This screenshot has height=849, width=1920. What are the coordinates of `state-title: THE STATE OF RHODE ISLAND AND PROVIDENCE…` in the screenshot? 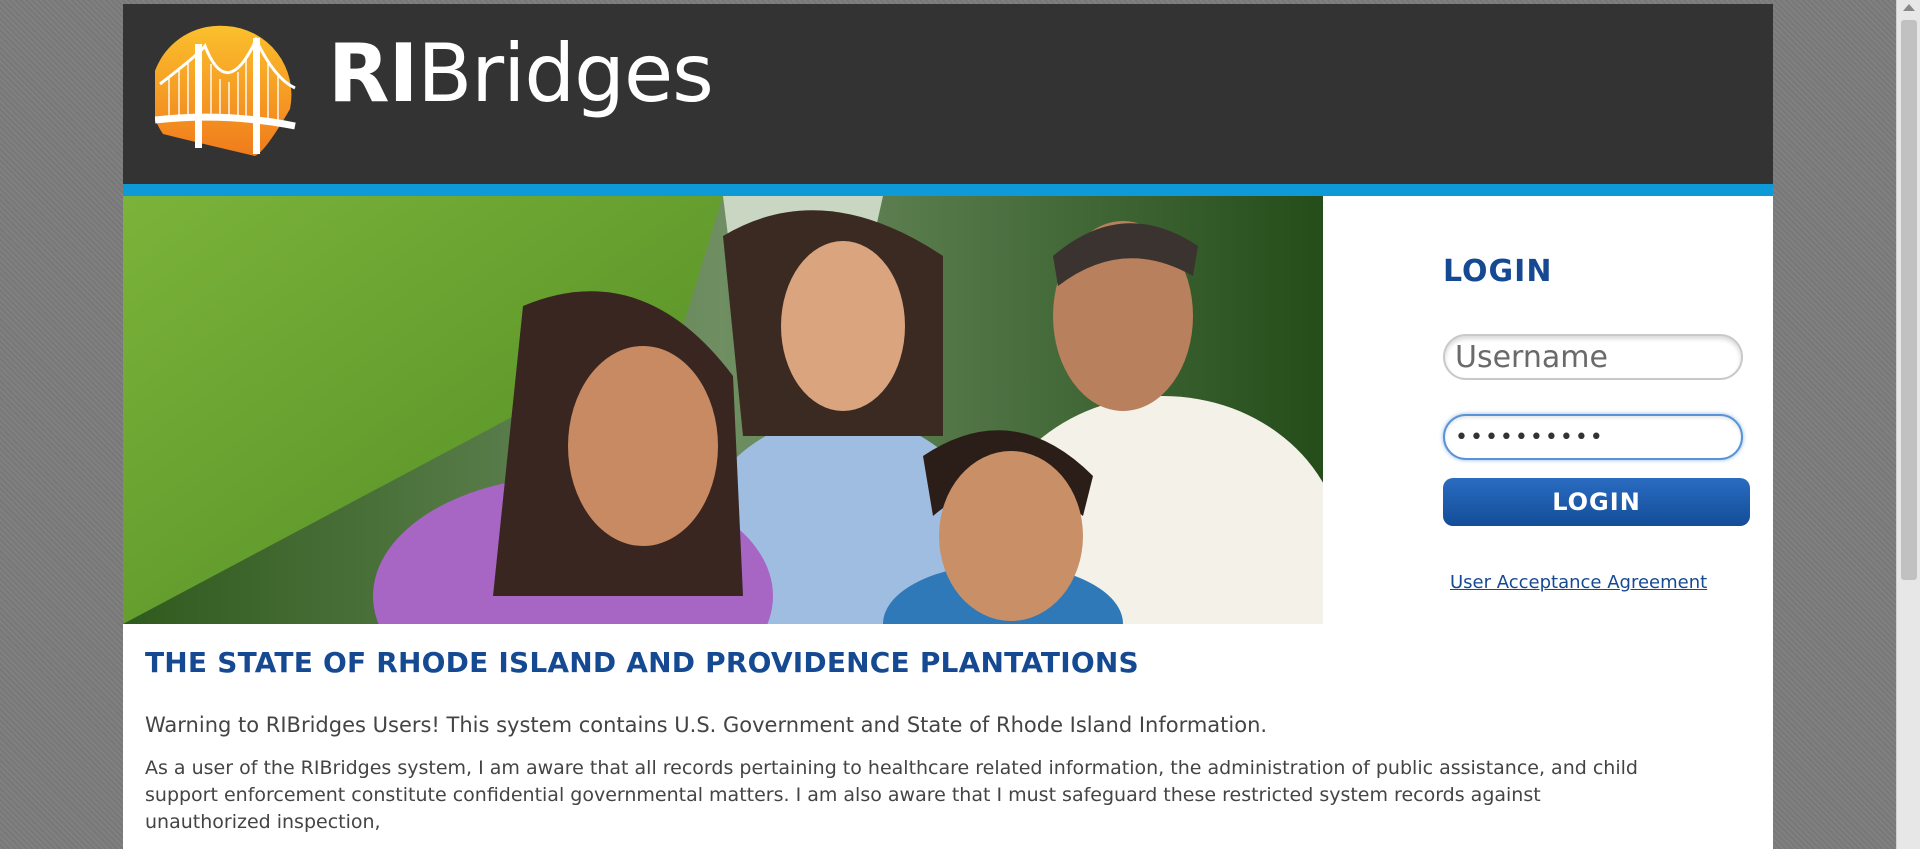 It's located at (642, 662).